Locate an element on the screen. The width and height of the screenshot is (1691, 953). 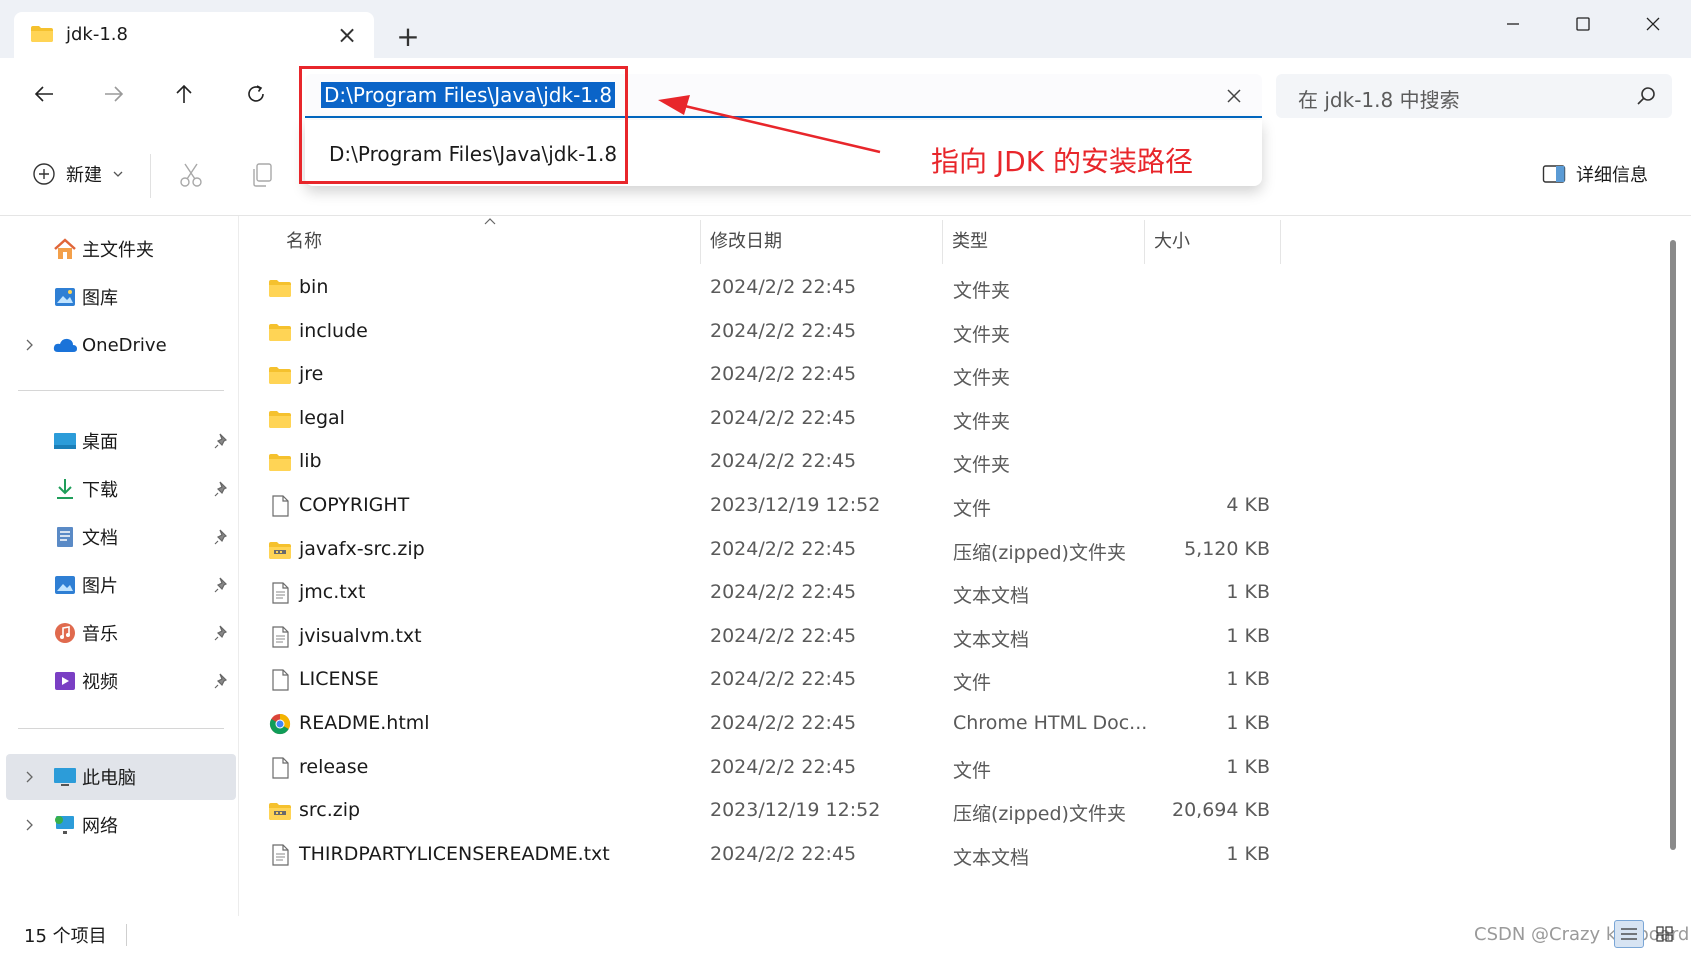
file-name: THIRDPARTYLICENSEREADME.txt is located at coordinates (454, 854).